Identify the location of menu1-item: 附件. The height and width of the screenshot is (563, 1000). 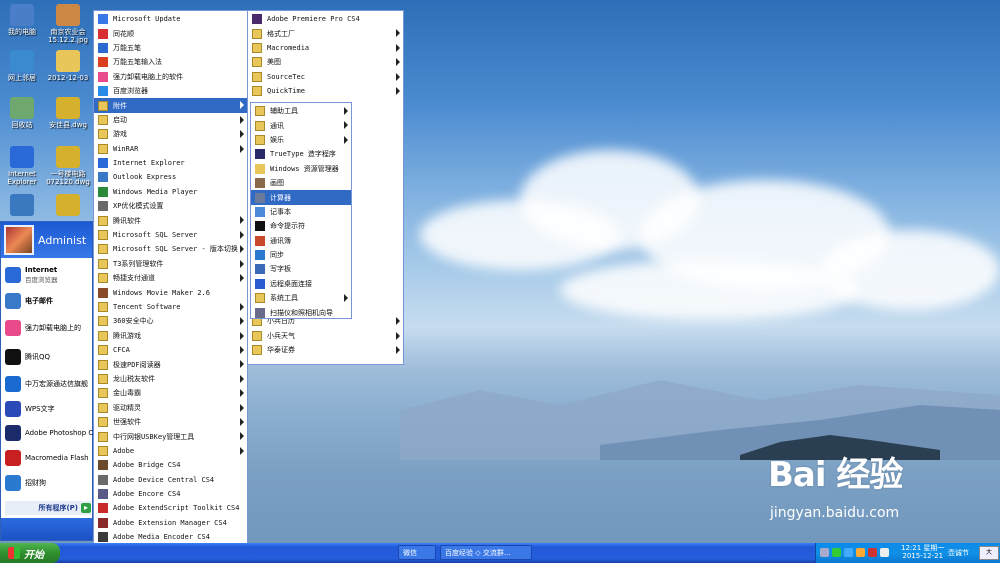
(170, 105).